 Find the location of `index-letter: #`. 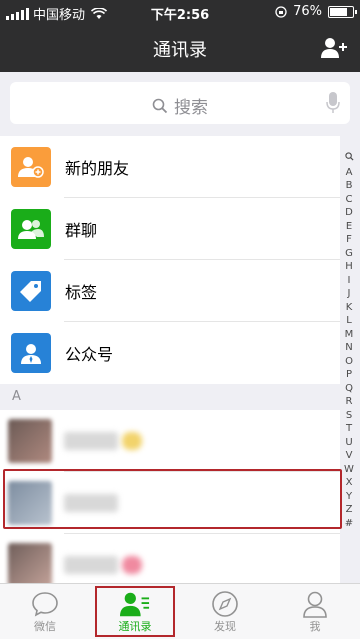

index-letter: # is located at coordinates (349, 524).